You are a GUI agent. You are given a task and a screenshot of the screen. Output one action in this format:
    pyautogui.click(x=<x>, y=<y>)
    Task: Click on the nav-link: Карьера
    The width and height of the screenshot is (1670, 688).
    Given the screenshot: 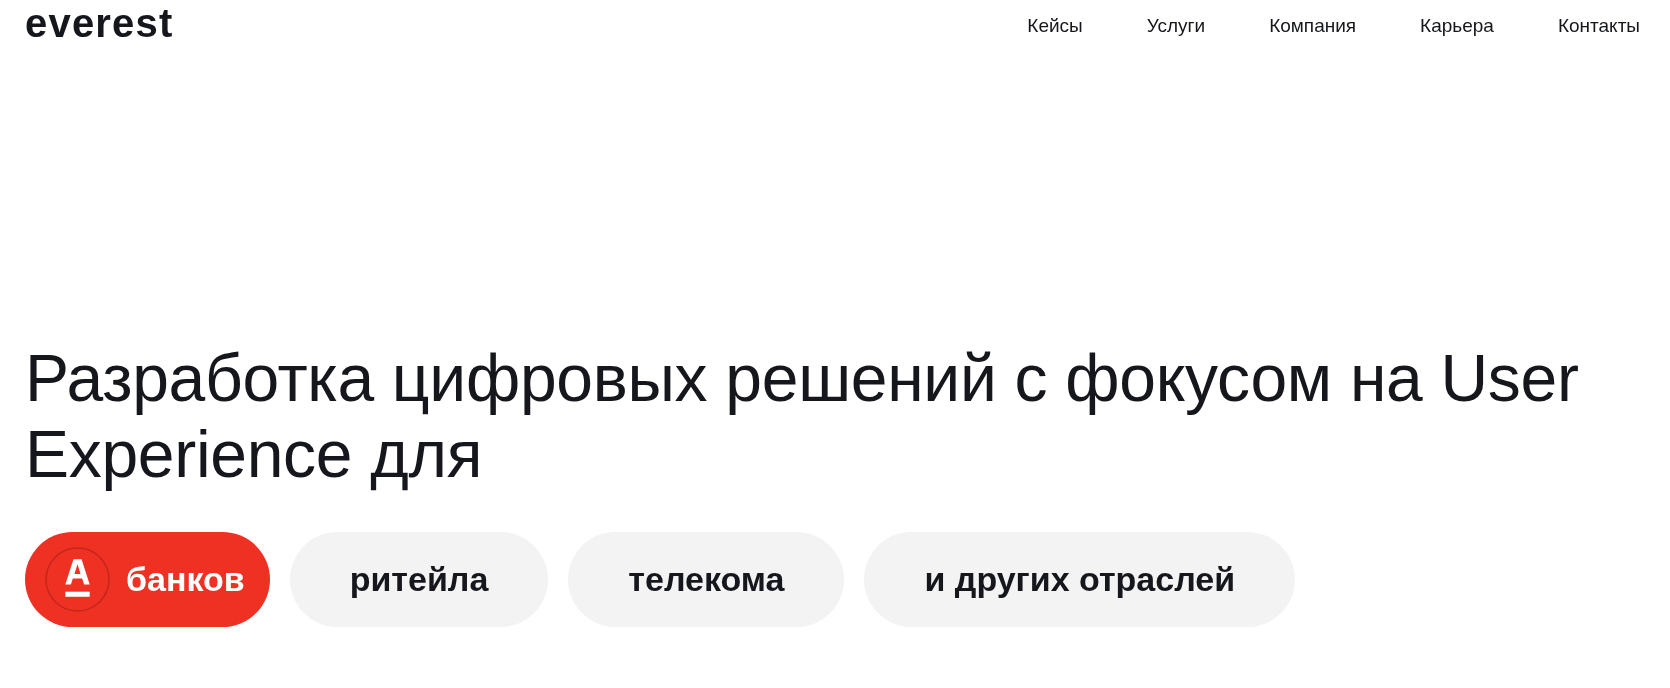 What is the action you would take?
    pyautogui.click(x=1457, y=26)
    